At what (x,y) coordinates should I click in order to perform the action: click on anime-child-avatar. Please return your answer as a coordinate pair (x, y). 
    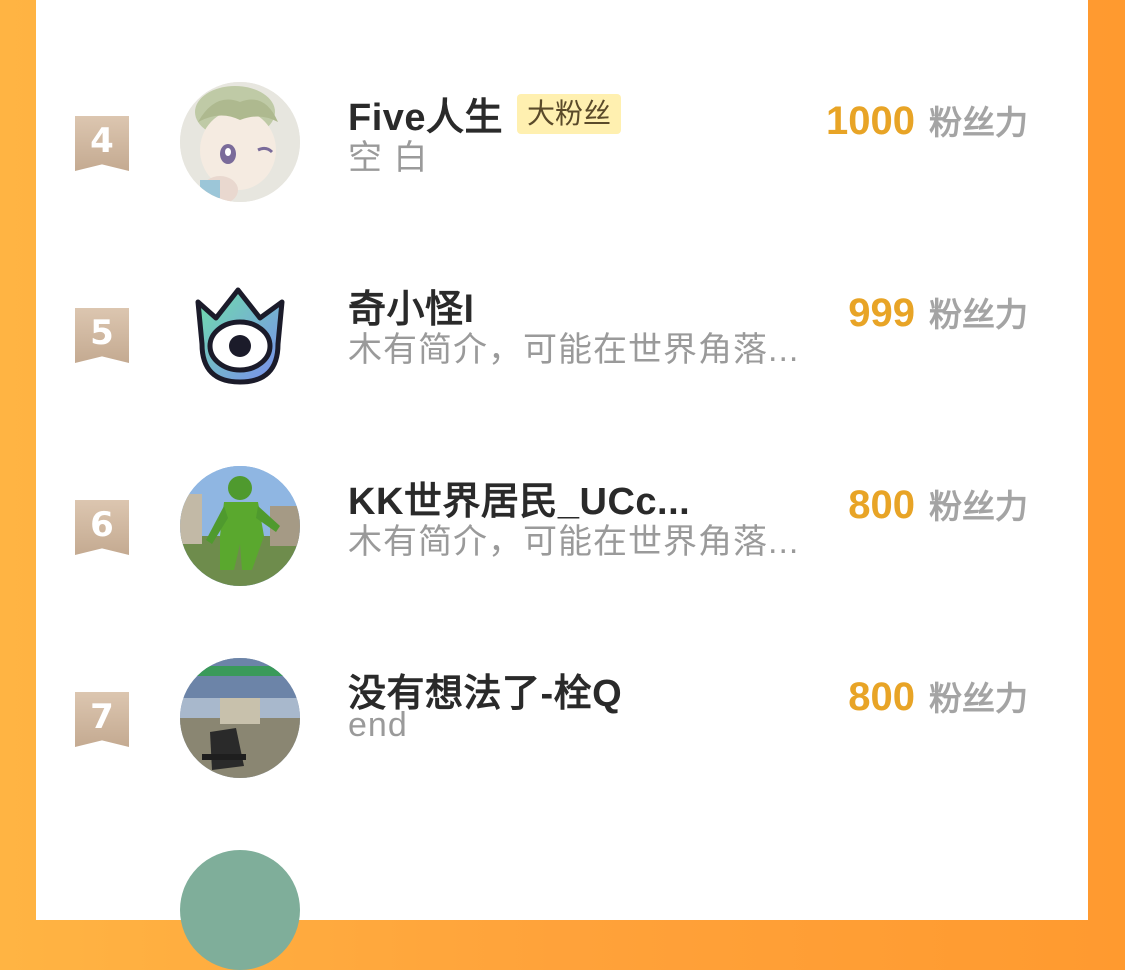
    Looking at the image, I should click on (240, 142).